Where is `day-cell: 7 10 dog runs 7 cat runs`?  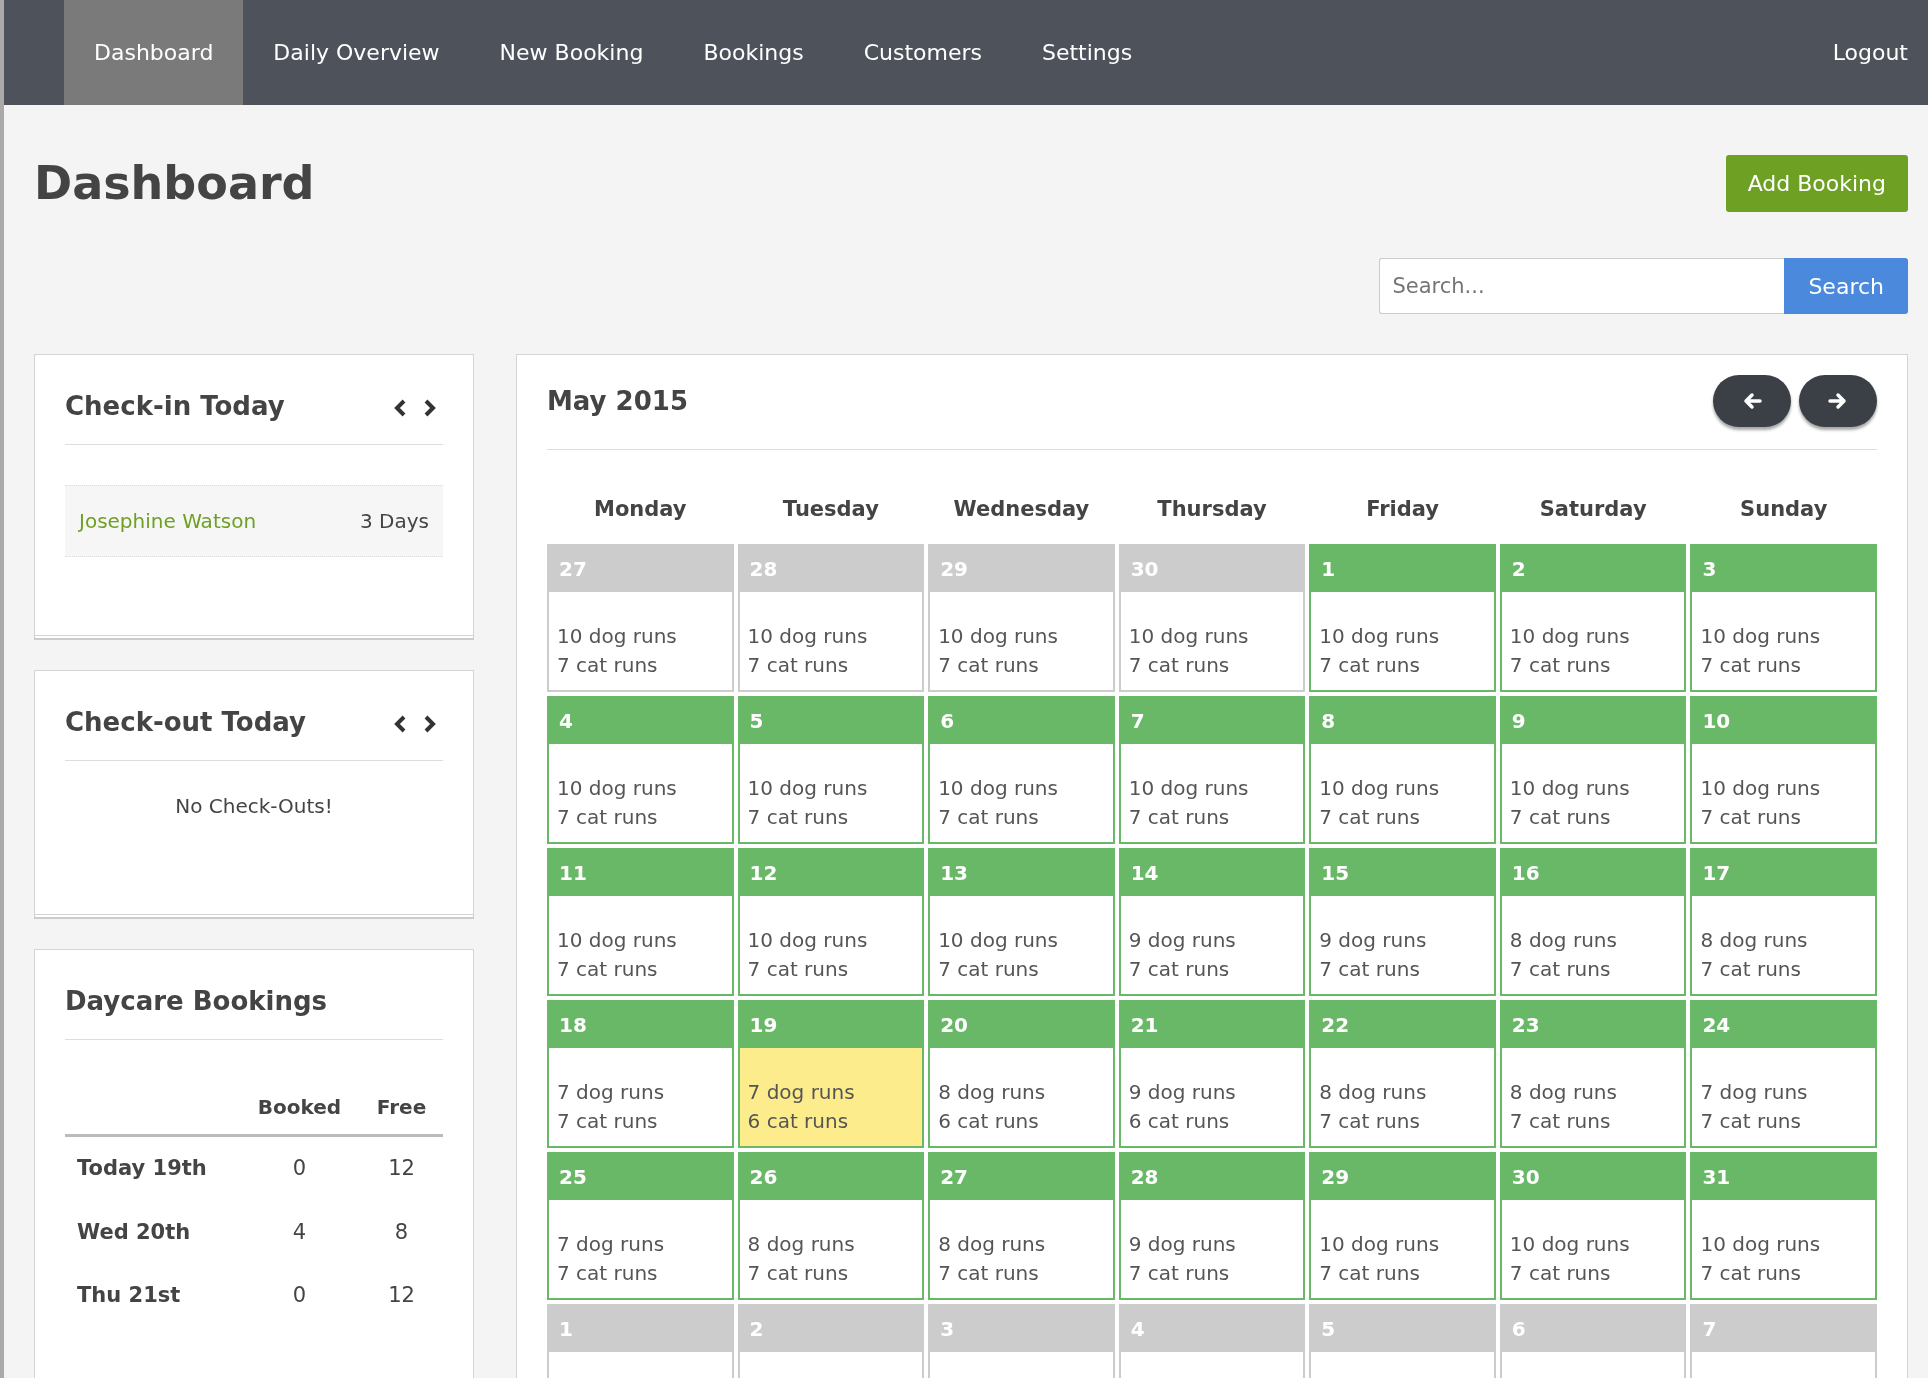
day-cell: 7 10 dog runs 7 cat runs is located at coordinates (1212, 769).